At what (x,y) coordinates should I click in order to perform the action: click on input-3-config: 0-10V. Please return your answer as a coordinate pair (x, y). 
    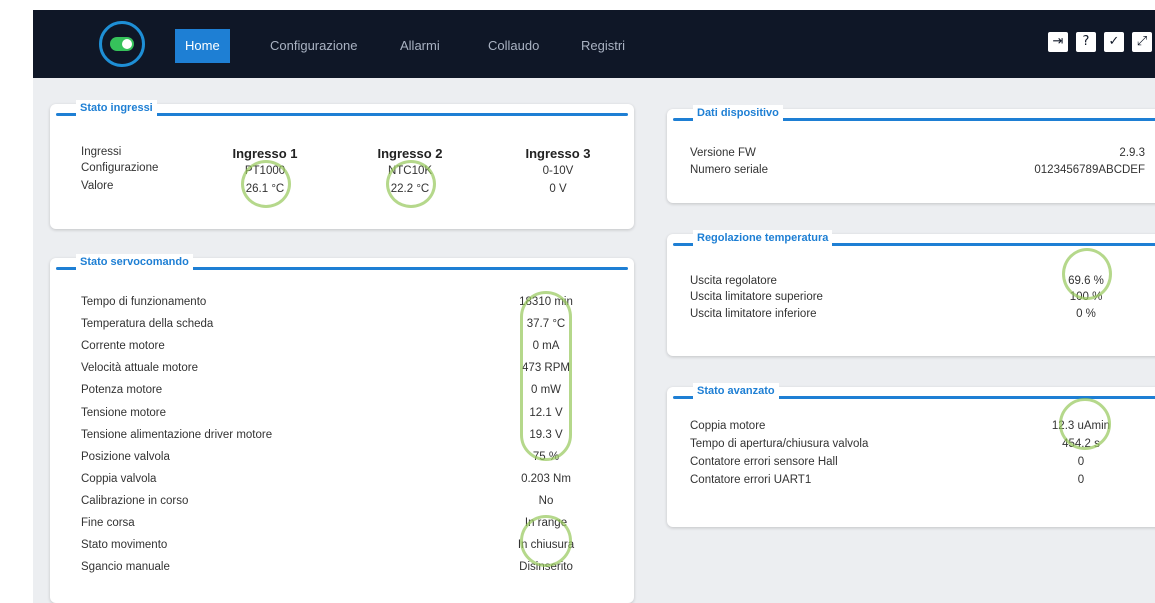
    Looking at the image, I should click on (558, 171).